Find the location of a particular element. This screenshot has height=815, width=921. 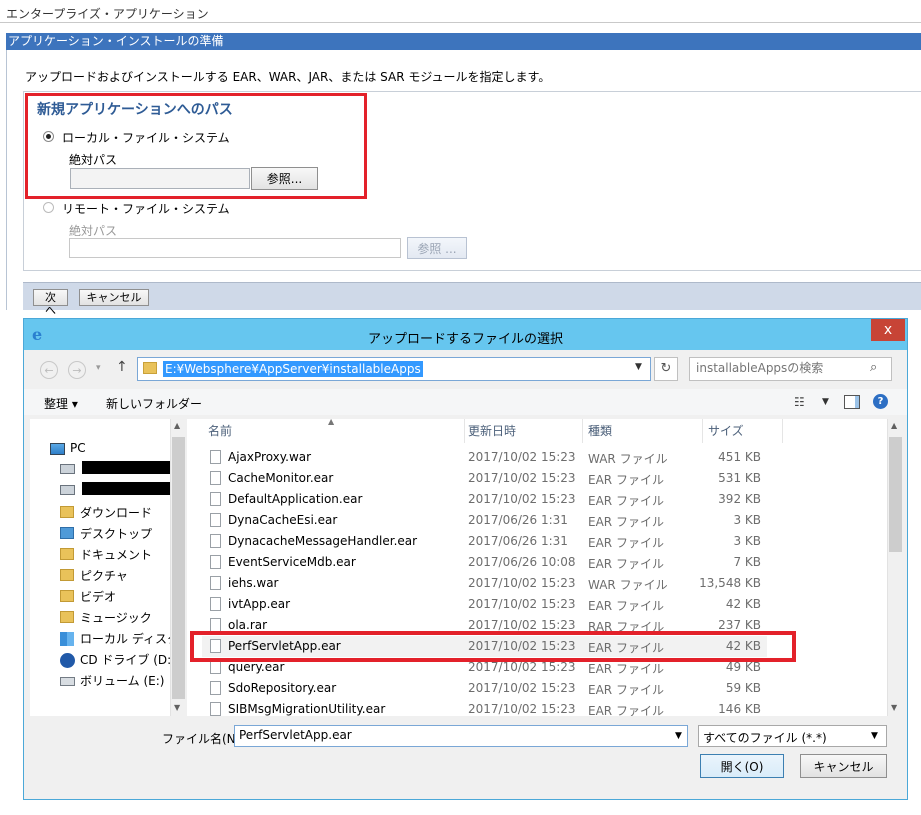

recent-locations-icon: ▾ is located at coordinates (98, 368).